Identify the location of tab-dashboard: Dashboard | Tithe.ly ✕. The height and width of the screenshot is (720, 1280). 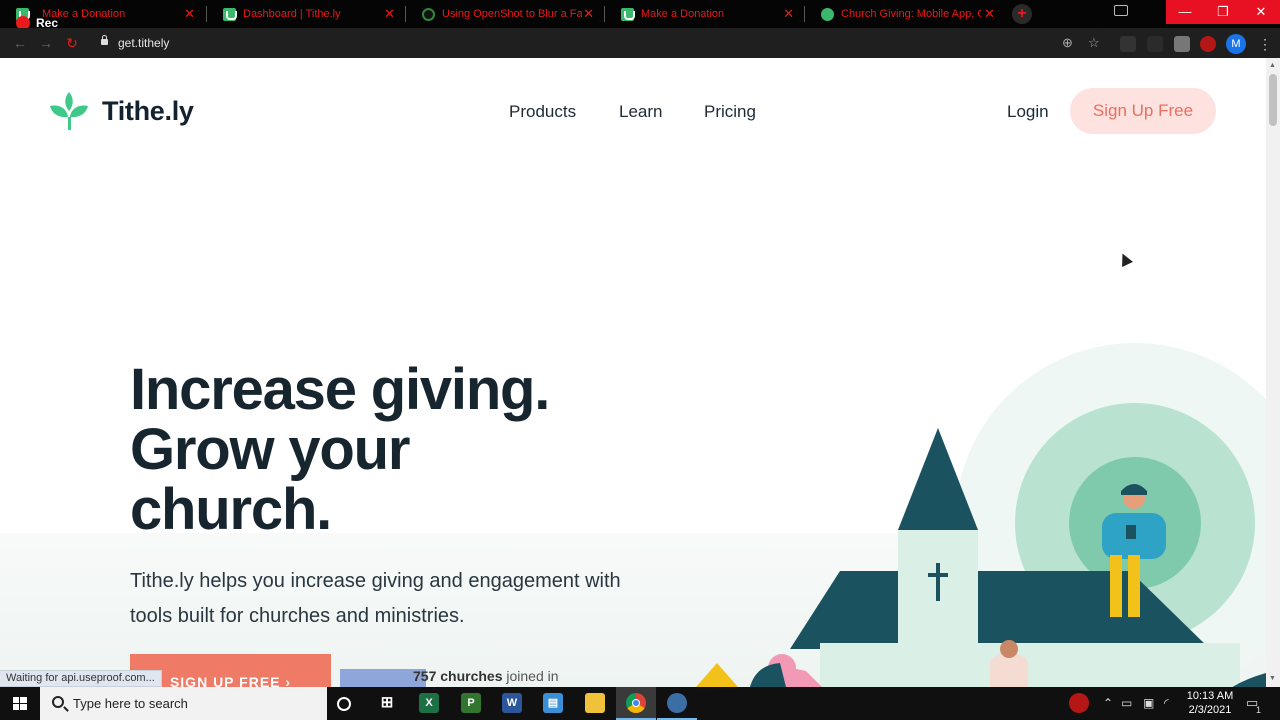
(306, 14).